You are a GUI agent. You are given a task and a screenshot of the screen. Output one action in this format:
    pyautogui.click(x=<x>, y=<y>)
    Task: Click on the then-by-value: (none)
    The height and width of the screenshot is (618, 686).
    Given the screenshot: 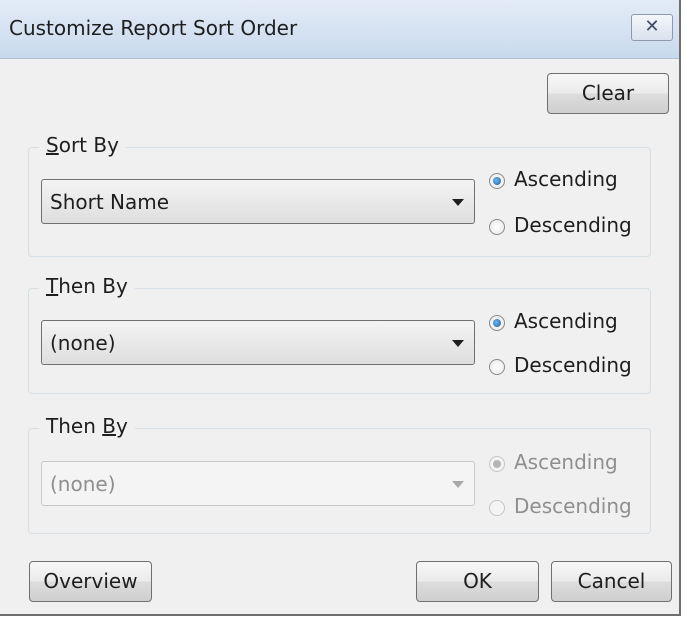 What is the action you would take?
    pyautogui.click(x=83, y=343)
    